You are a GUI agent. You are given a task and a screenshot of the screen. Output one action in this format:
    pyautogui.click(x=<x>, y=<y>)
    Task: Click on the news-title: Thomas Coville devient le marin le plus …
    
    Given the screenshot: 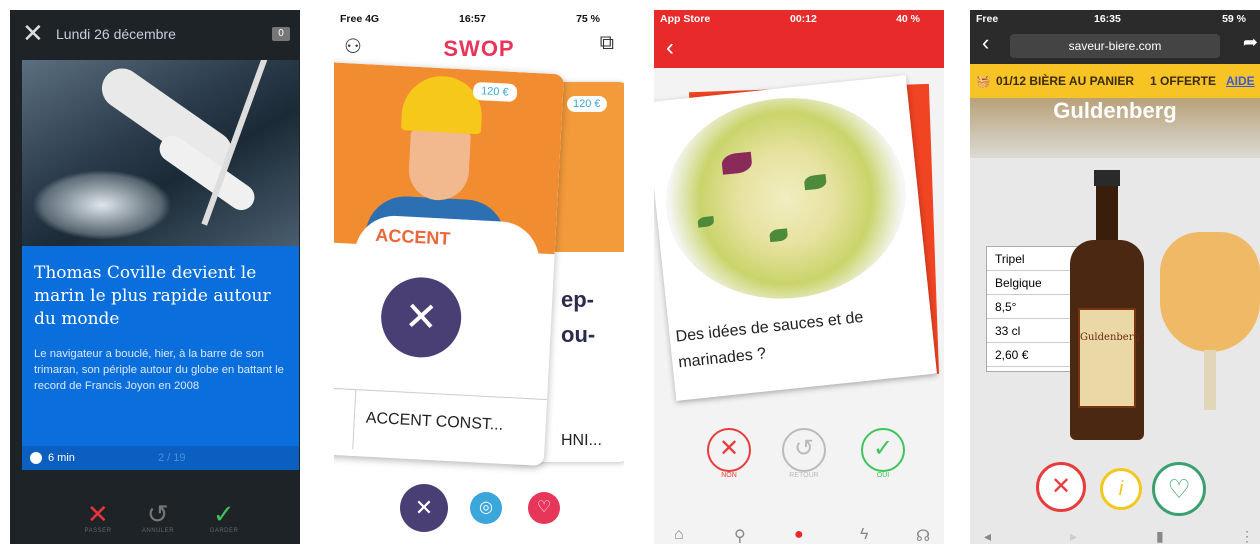 What is the action you would take?
    pyautogui.click(x=152, y=296)
    